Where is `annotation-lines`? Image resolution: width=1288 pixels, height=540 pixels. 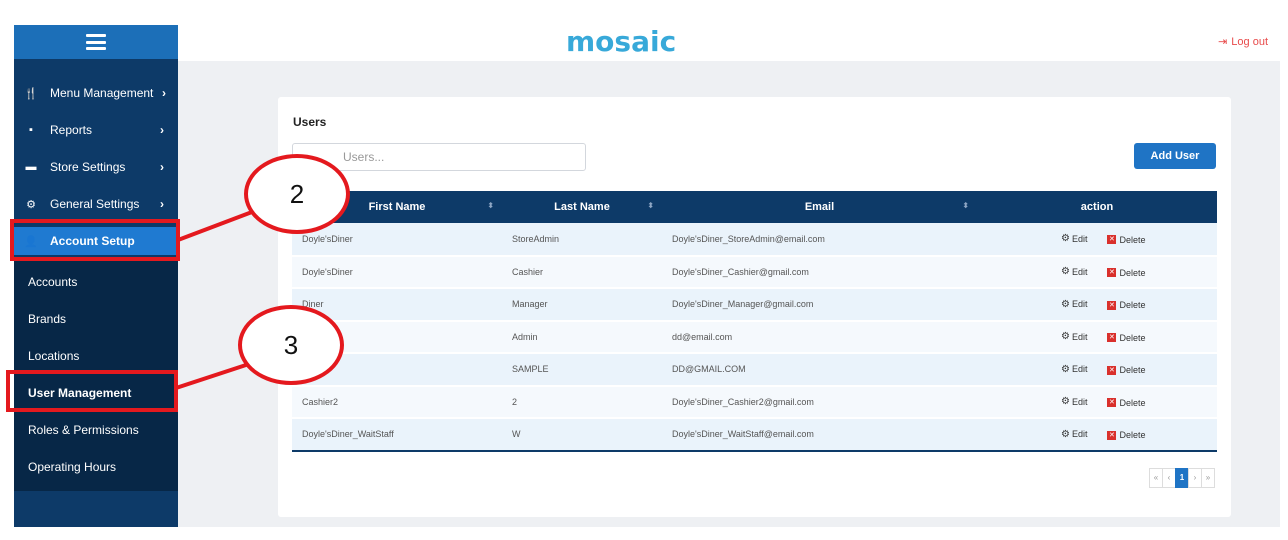
annotation-lines is located at coordinates (214, 300).